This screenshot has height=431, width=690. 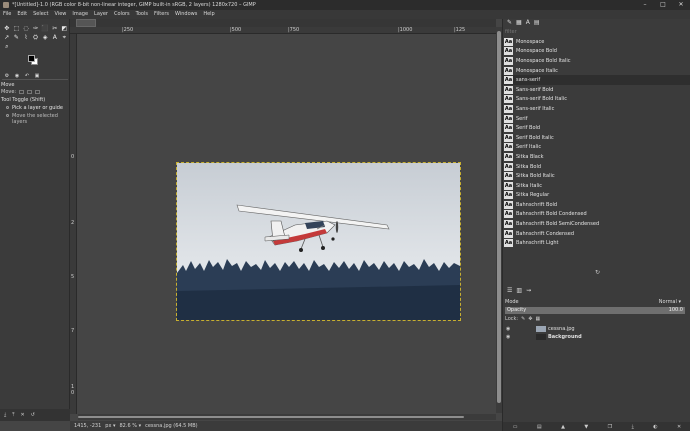 I want to click on free-select-tool-icon: ◌, so click(x=26, y=28).